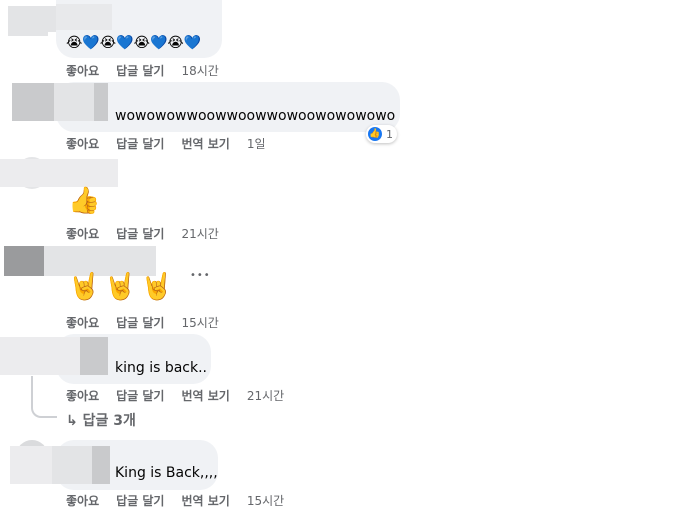 This screenshot has height=509, width=680. Describe the element at coordinates (123, 287) in the screenshot. I see `comment-text: 🤘🤘🤘` at that location.